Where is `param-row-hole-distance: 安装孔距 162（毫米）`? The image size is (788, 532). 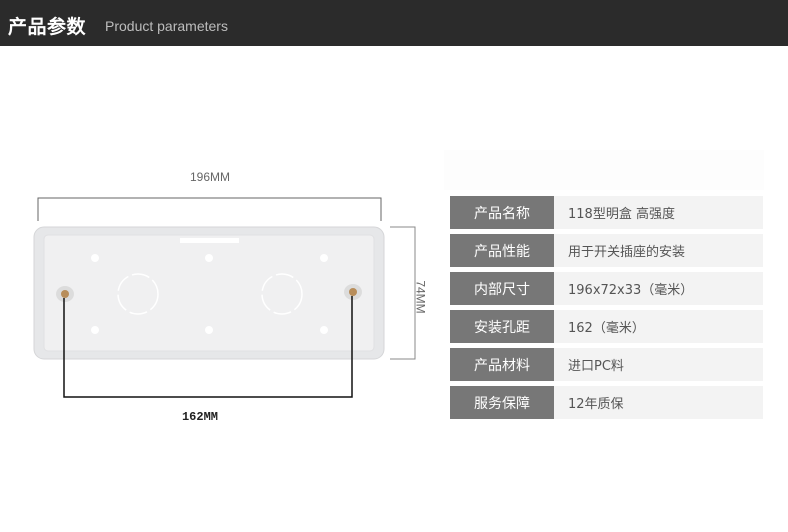
param-row-hole-distance: 安装孔距 162（毫米） is located at coordinates (606, 326).